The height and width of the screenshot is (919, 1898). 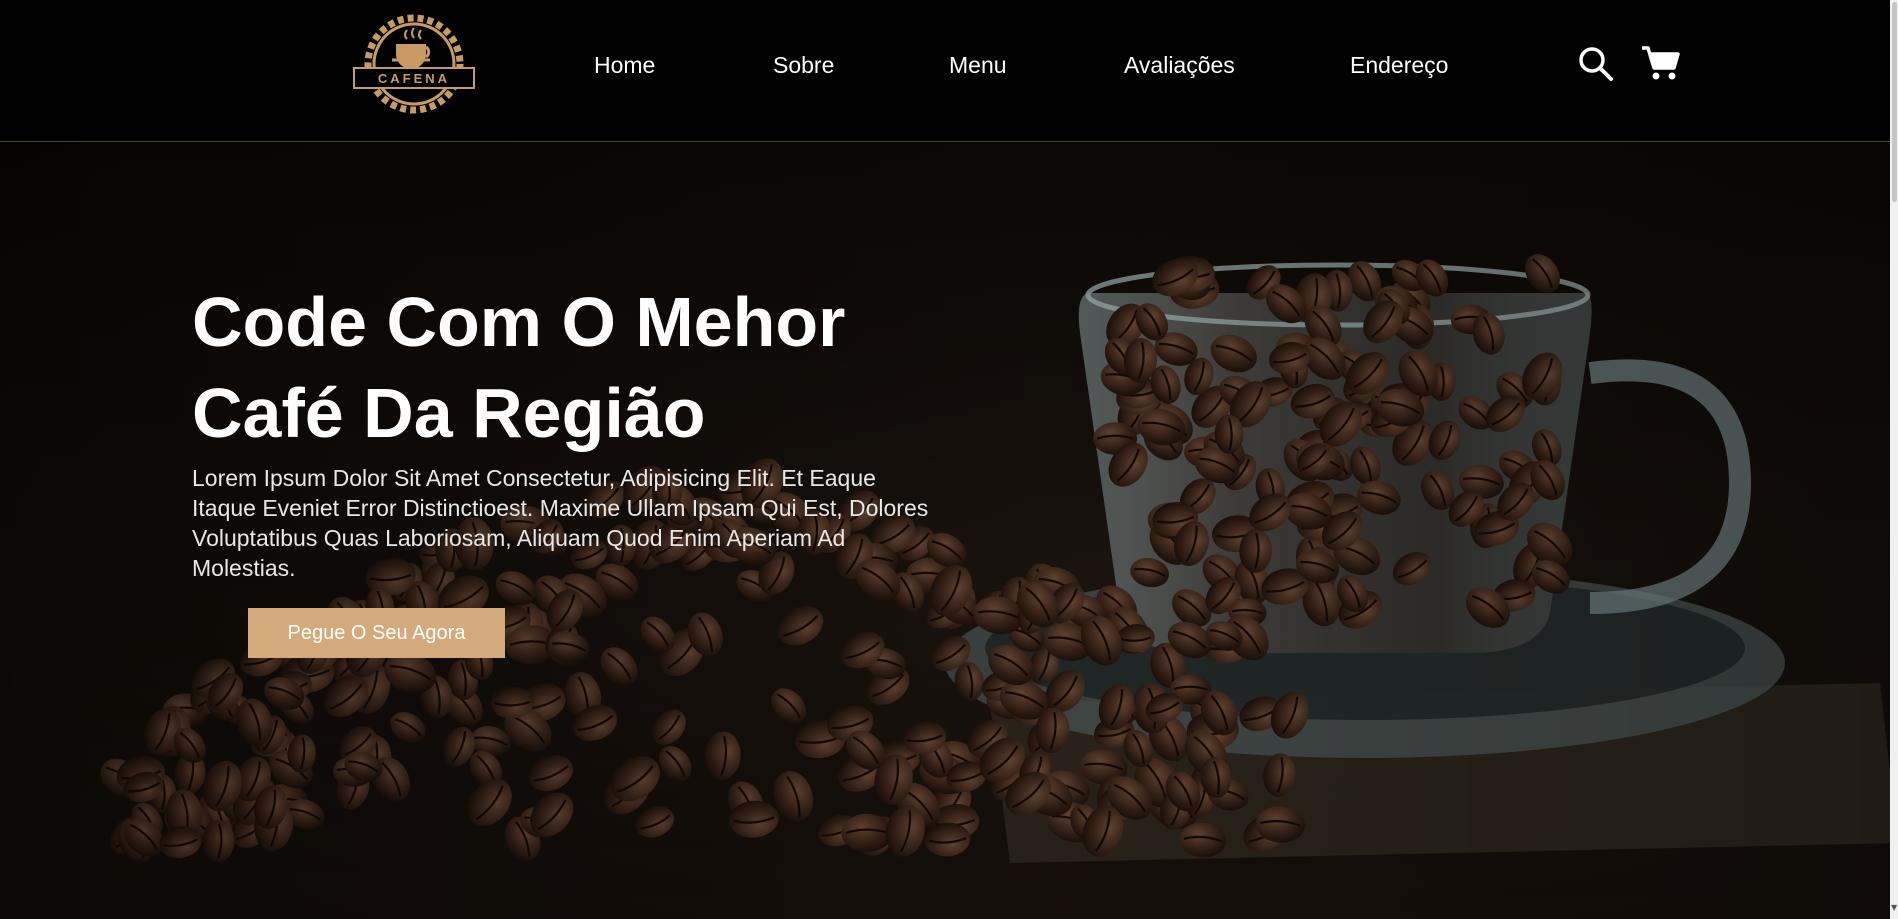 What do you see at coordinates (1399, 65) in the screenshot?
I see `nav-endereco: Endereço` at bounding box center [1399, 65].